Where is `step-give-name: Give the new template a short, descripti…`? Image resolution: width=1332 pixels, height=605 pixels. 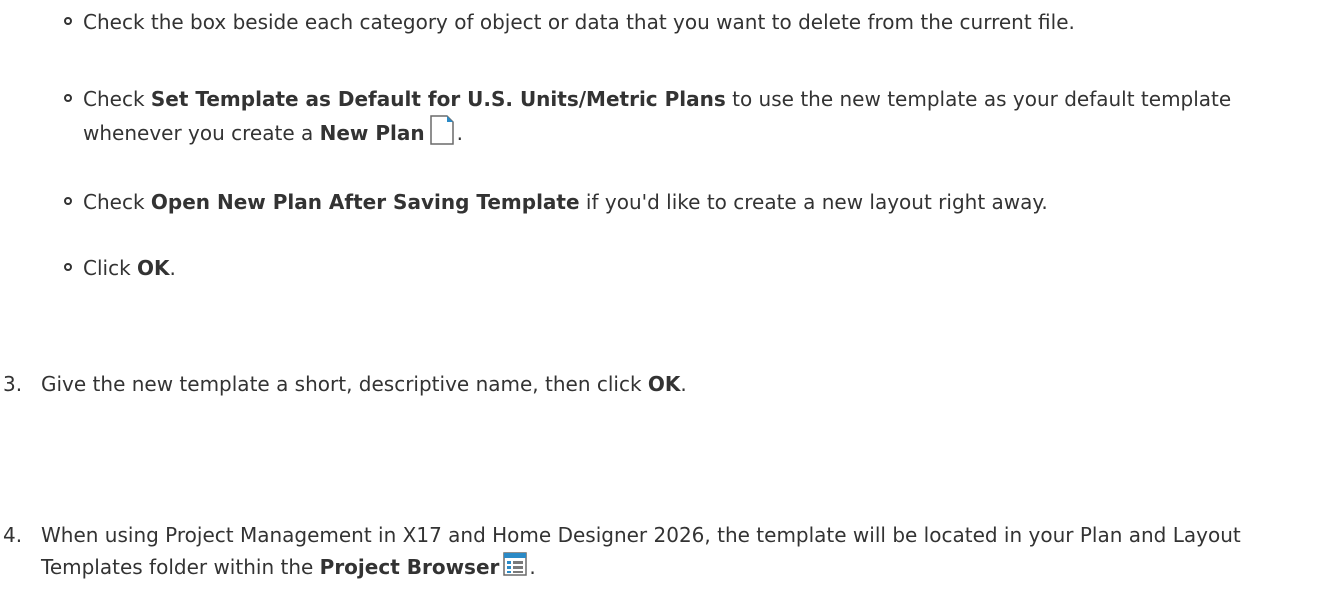
step-give-name: Give the new template a short, descripti… is located at coordinates (364, 384).